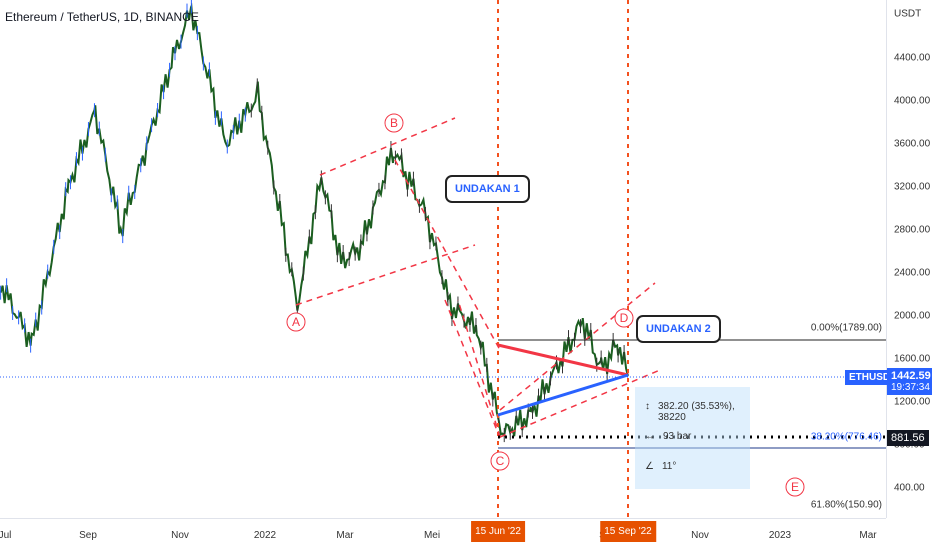 The height and width of the screenshot is (551, 932). What do you see at coordinates (650, 436) in the screenshot?
I see `bars-icon: ↔` at bounding box center [650, 436].